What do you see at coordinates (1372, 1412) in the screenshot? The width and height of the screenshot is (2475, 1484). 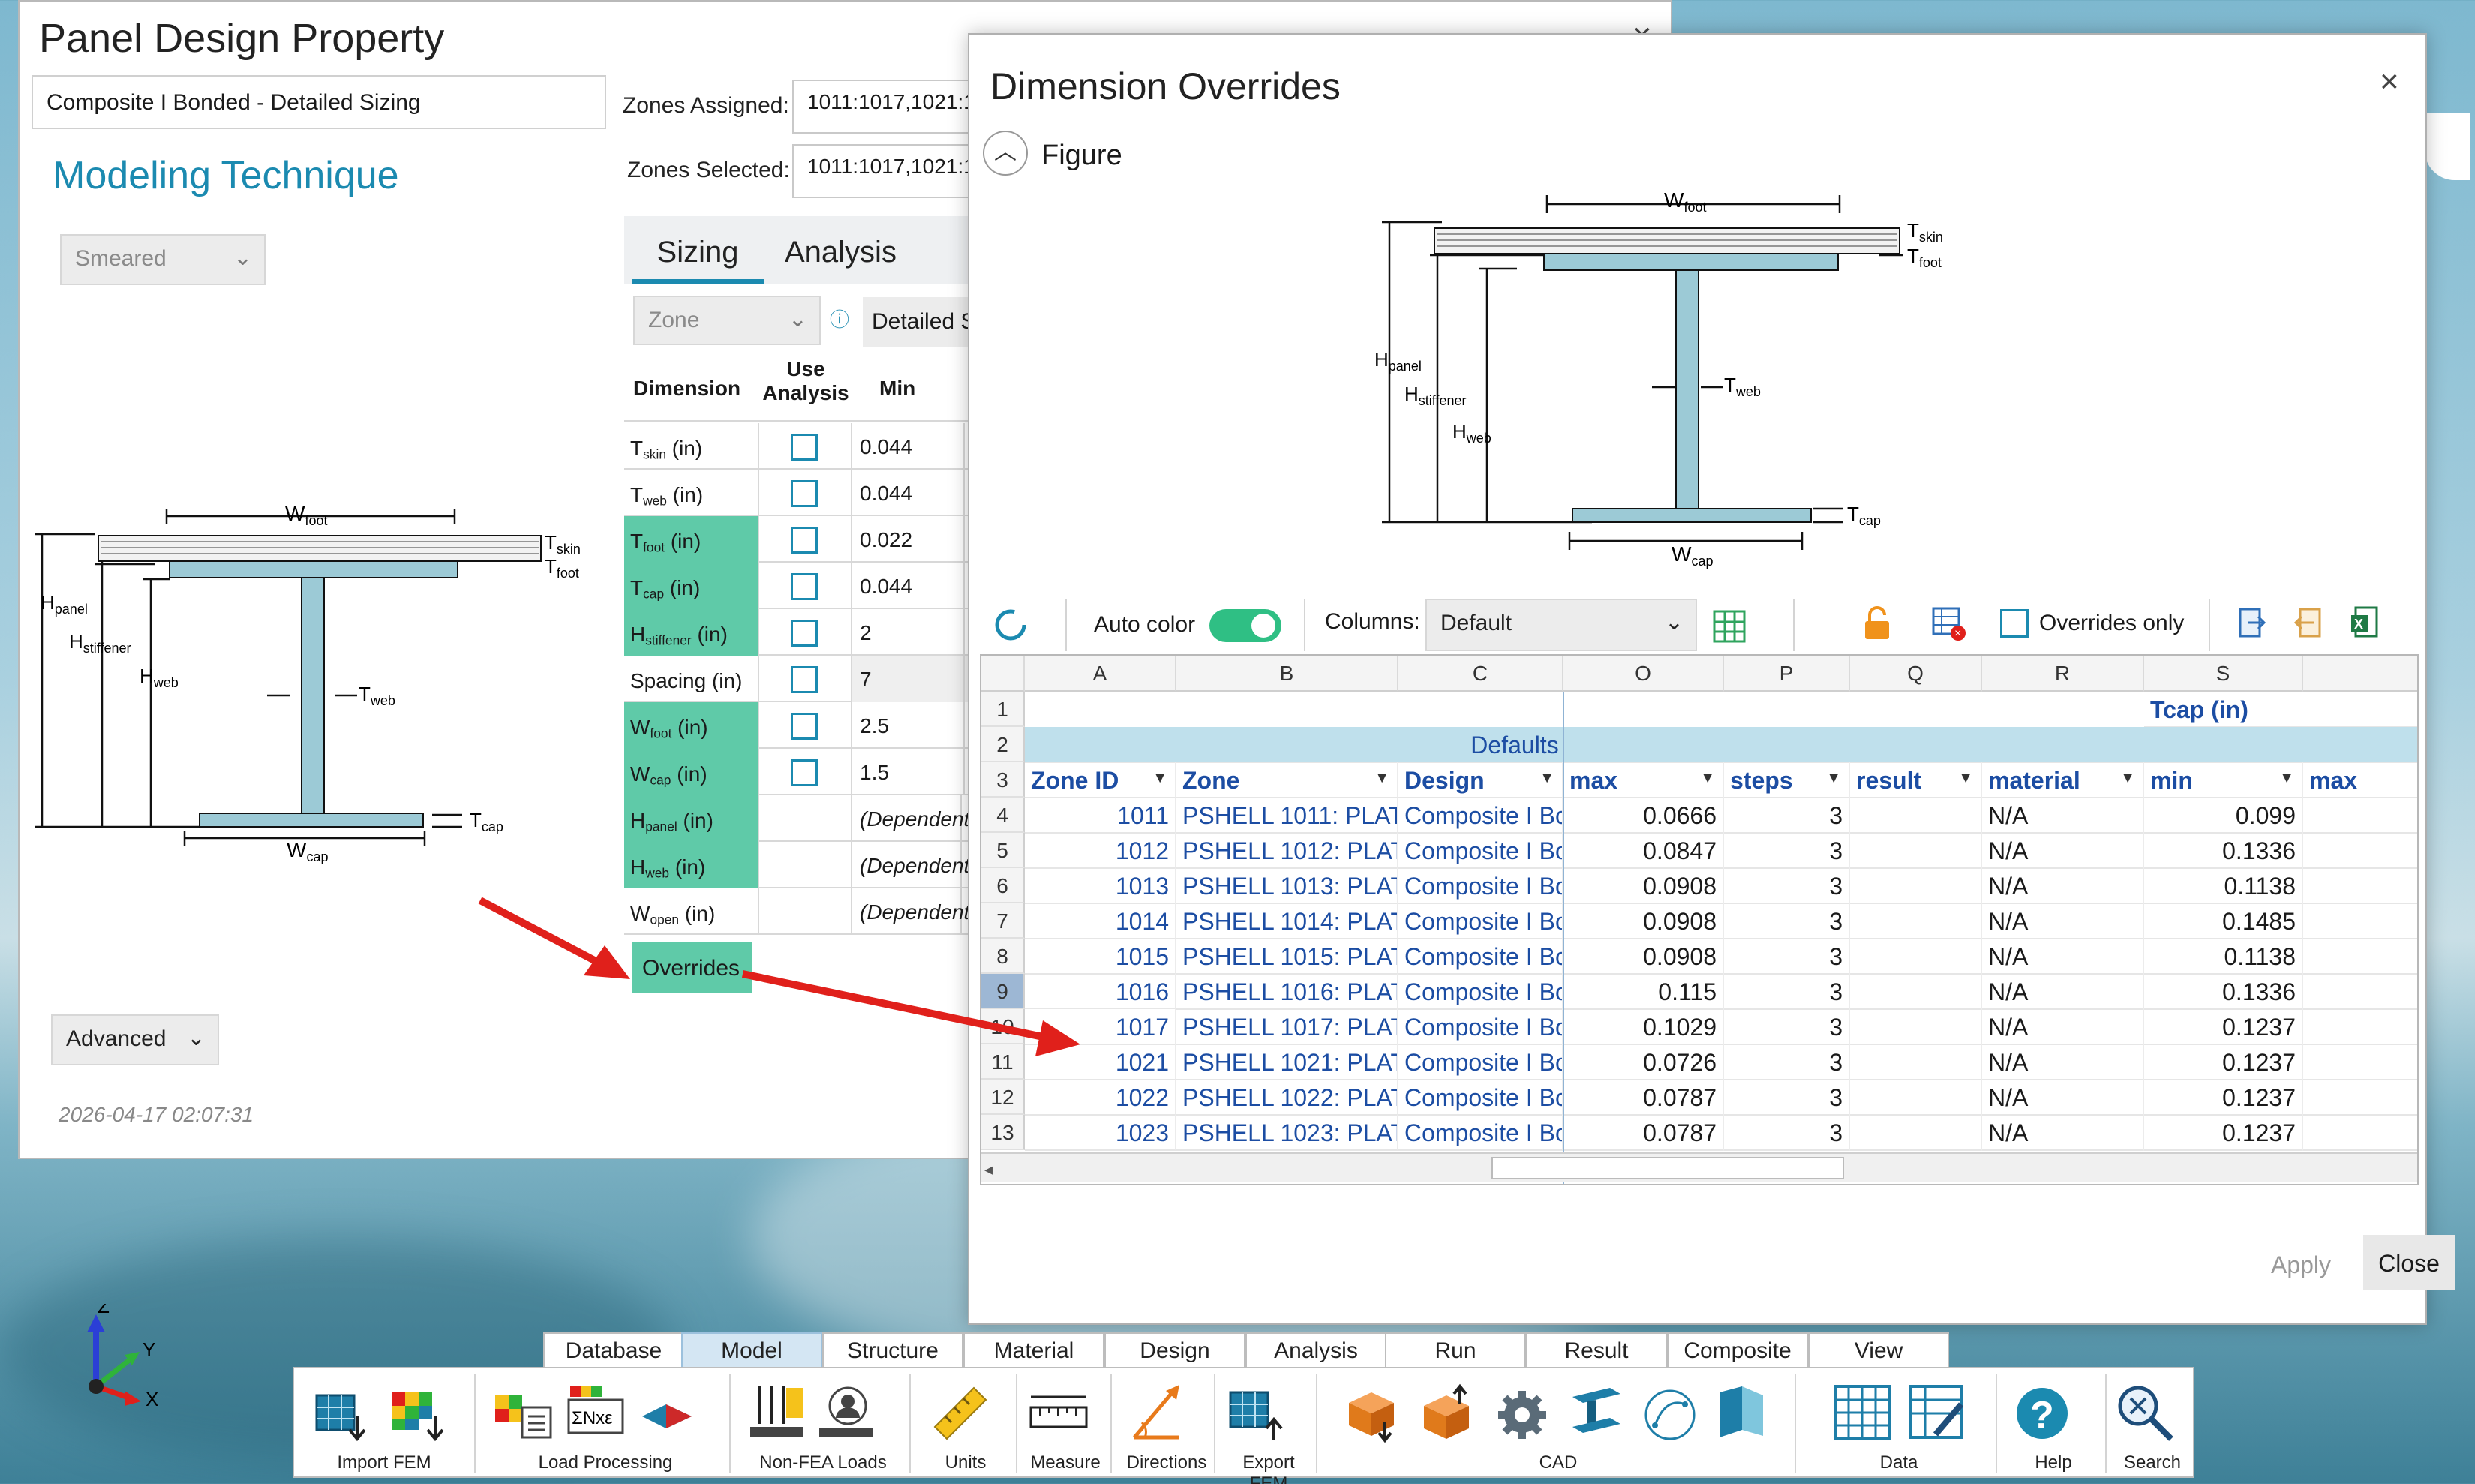 I see `cad-import-icon` at bounding box center [1372, 1412].